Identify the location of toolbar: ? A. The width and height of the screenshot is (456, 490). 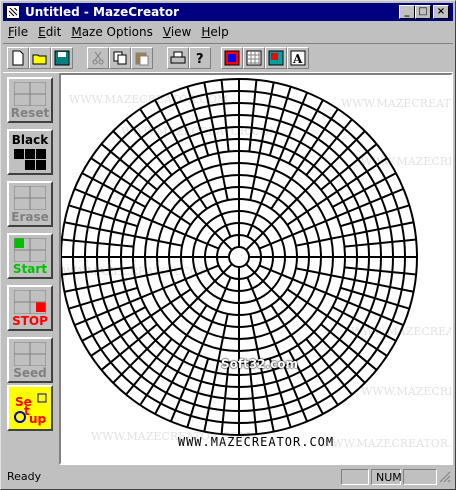
(228, 58).